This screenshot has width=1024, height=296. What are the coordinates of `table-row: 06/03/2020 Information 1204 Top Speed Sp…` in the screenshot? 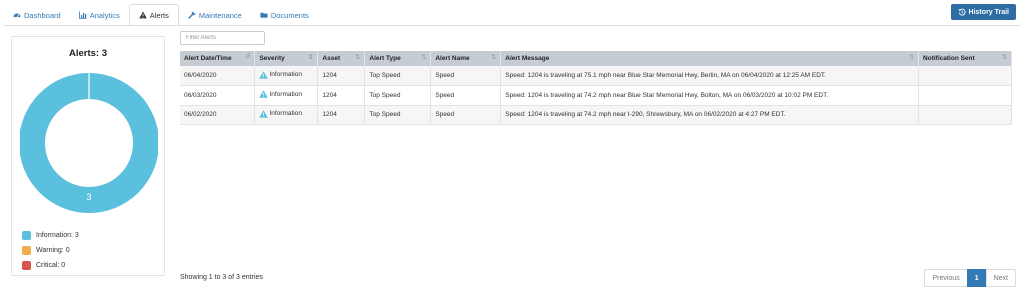 It's located at (596, 95).